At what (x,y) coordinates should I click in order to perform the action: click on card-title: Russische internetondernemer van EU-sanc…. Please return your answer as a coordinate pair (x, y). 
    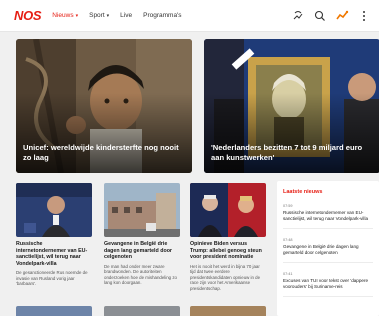
    Looking at the image, I should click on (52, 254).